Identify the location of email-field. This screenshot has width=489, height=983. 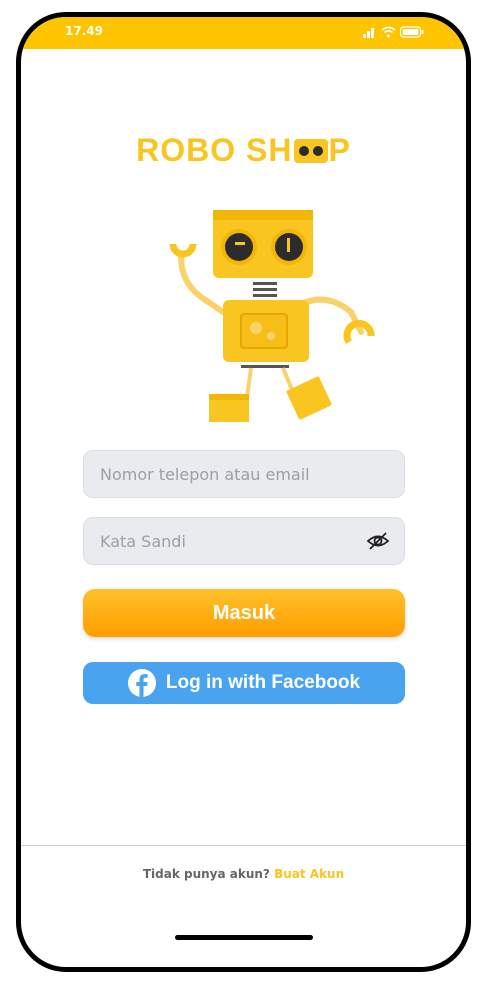
(244, 474).